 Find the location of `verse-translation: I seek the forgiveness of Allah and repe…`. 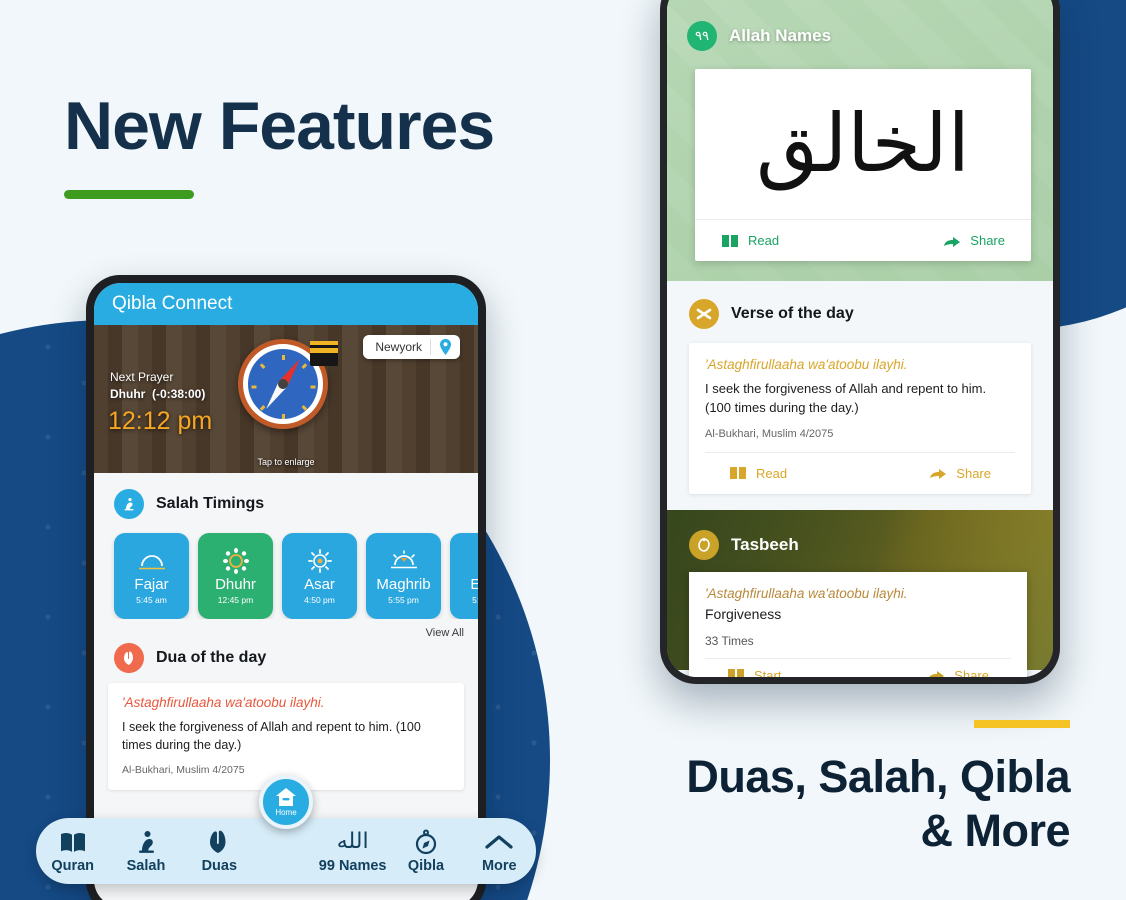

verse-translation: I seek the forgiveness of Allah and repe… is located at coordinates (846, 398).